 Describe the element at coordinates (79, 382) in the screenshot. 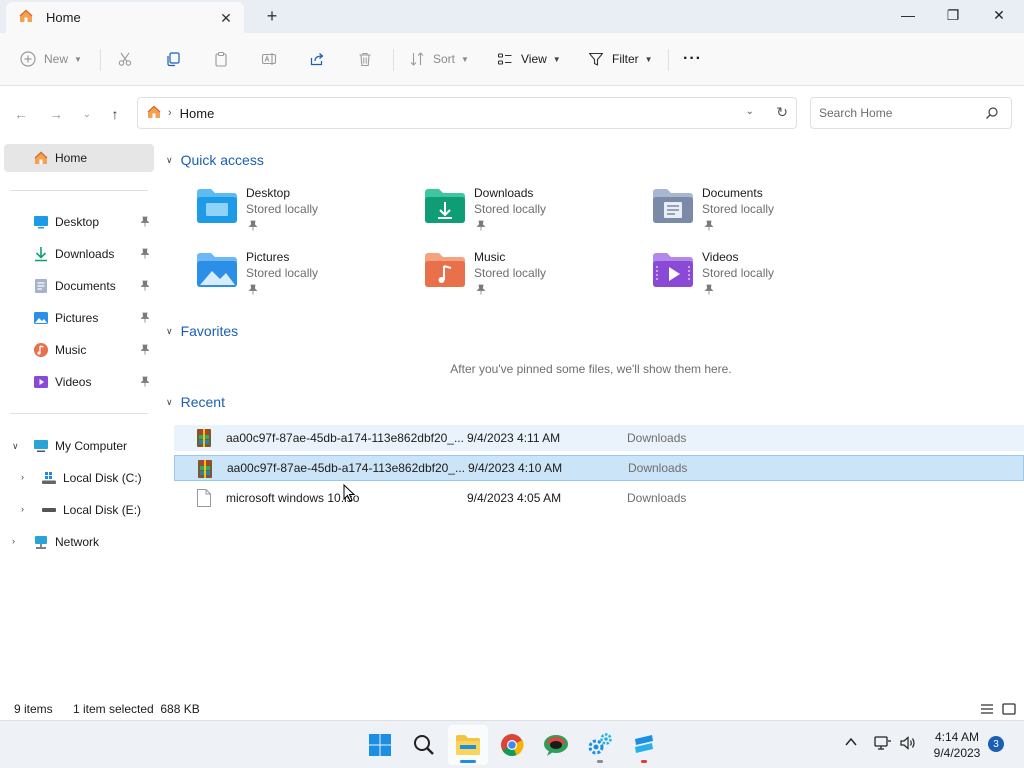

I see `sidebar-item-videos: Videos` at that location.